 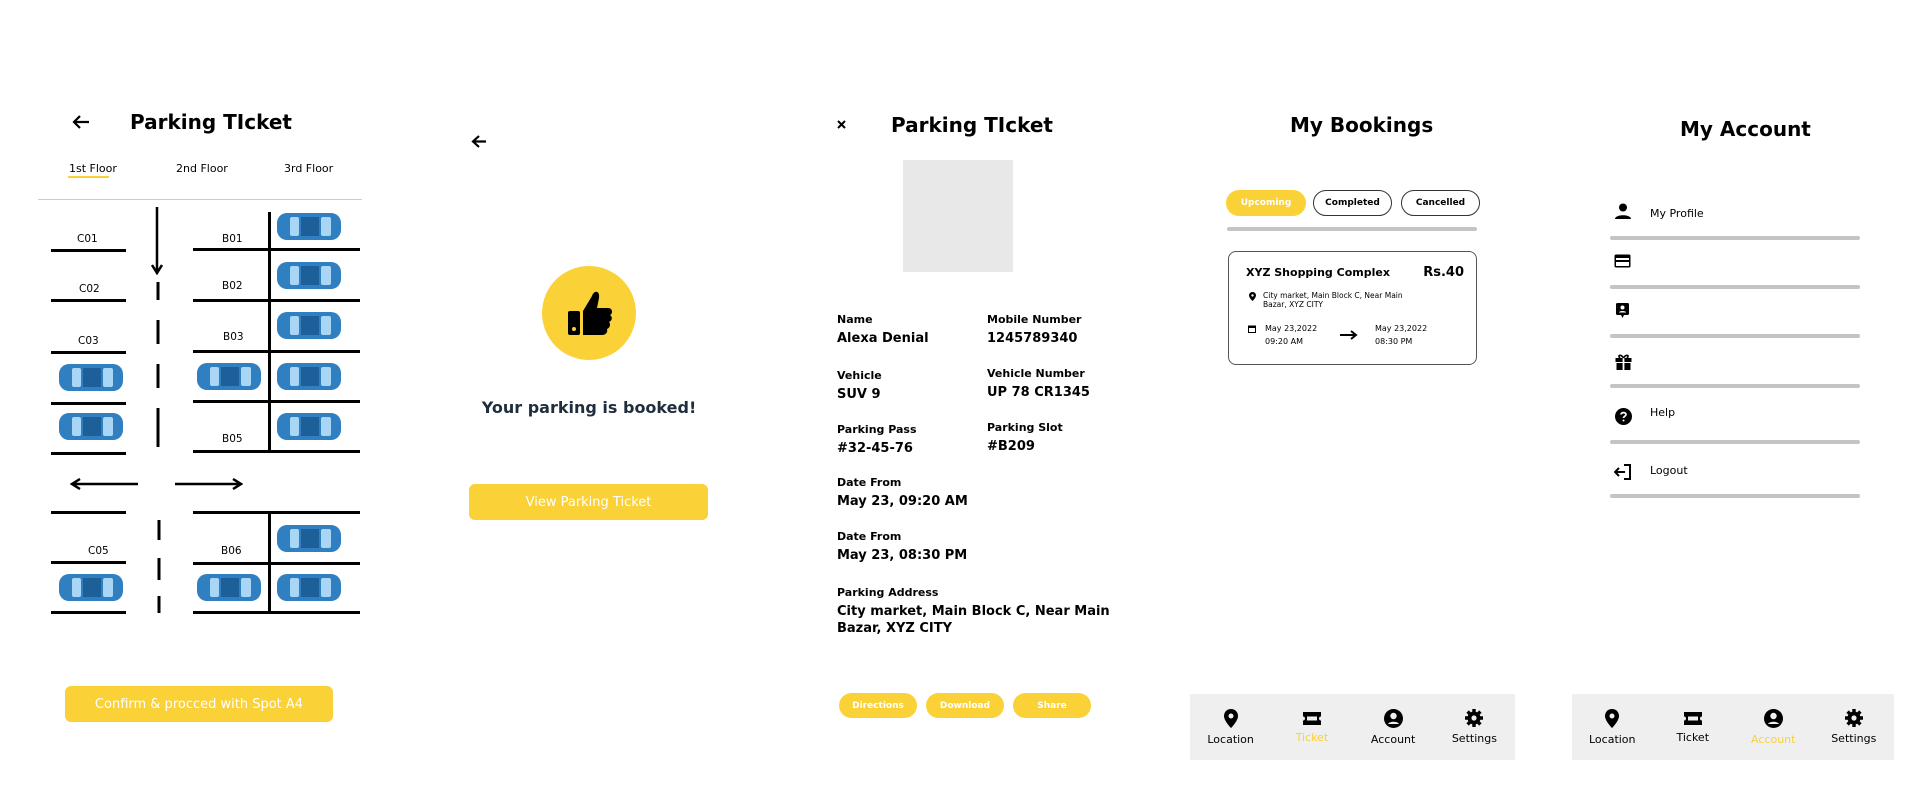 I want to click on calendar-icon, so click(x=1252, y=329).